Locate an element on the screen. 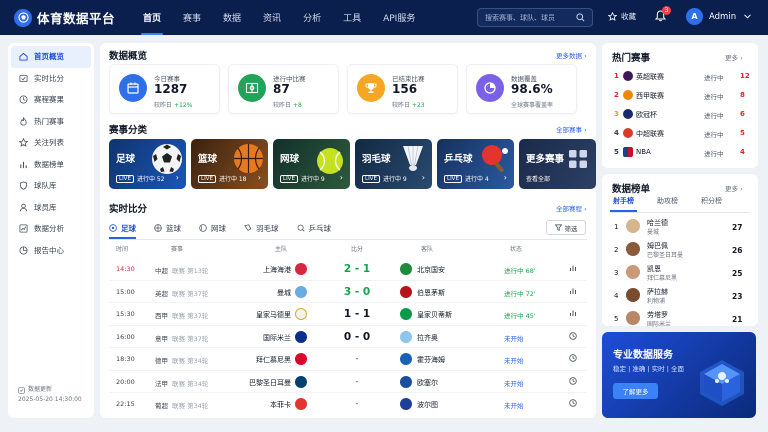 The width and height of the screenshot is (768, 432). stat-card-finished: 已结束比赛 156 较昨日 +23 is located at coordinates (402, 89).